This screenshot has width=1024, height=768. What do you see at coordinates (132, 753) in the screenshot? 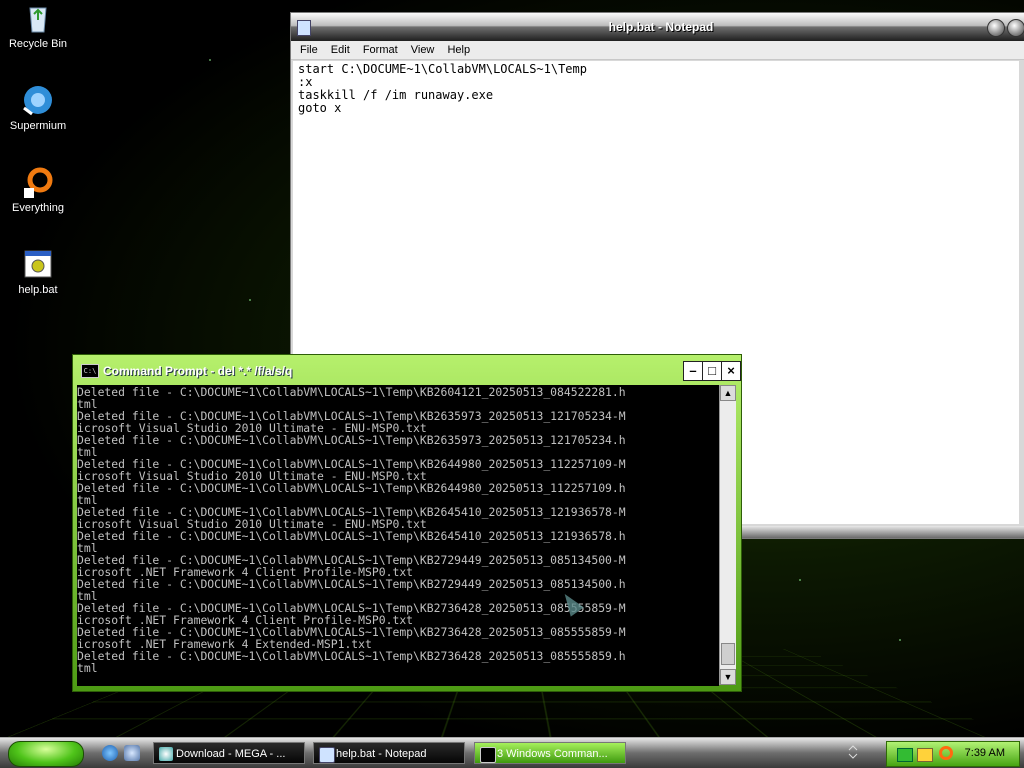
I see `show-desktop-icon` at bounding box center [132, 753].